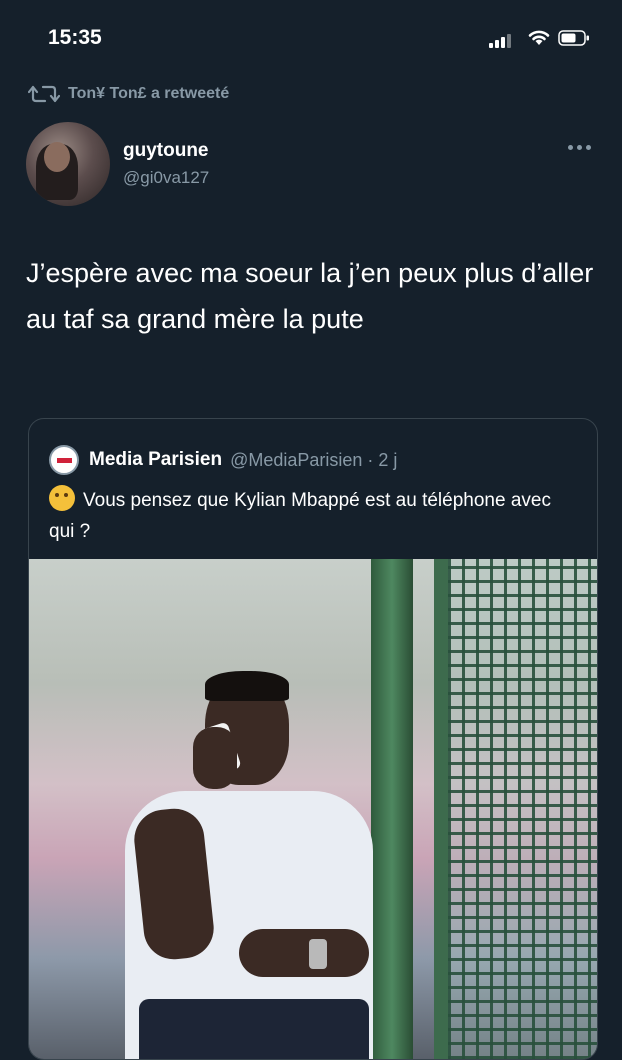  I want to click on photo-fence-post, so click(441, 809).